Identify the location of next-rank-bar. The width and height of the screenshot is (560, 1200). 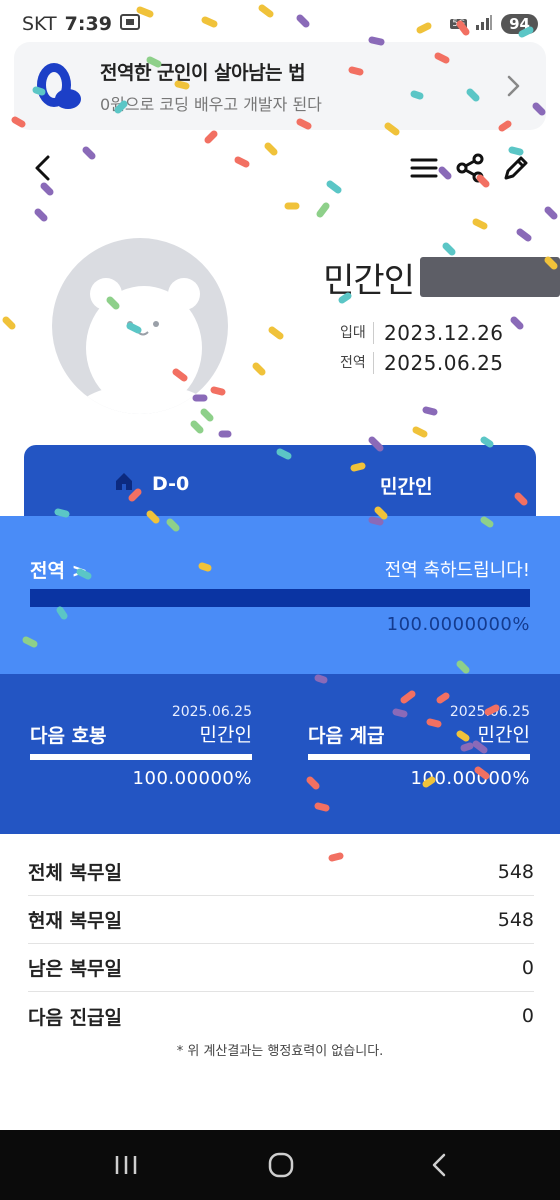
(419, 757).